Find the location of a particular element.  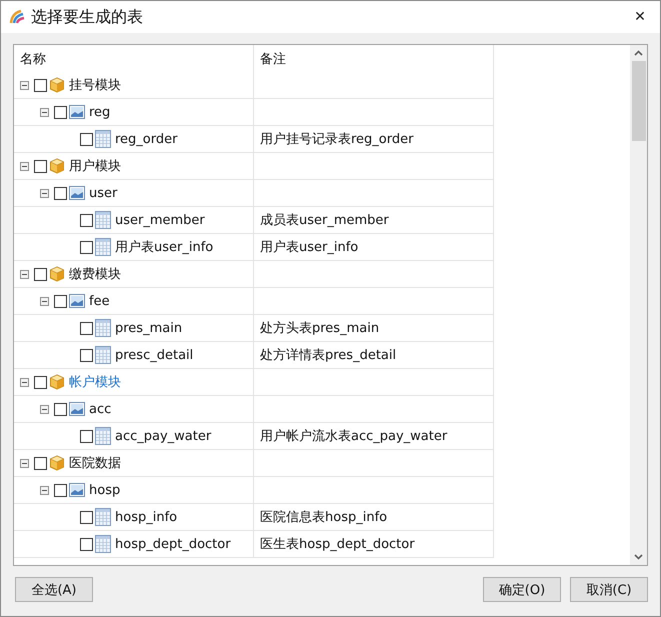

table-cell-text: 医生表hosp_dept_doctor is located at coordinates (337, 544).